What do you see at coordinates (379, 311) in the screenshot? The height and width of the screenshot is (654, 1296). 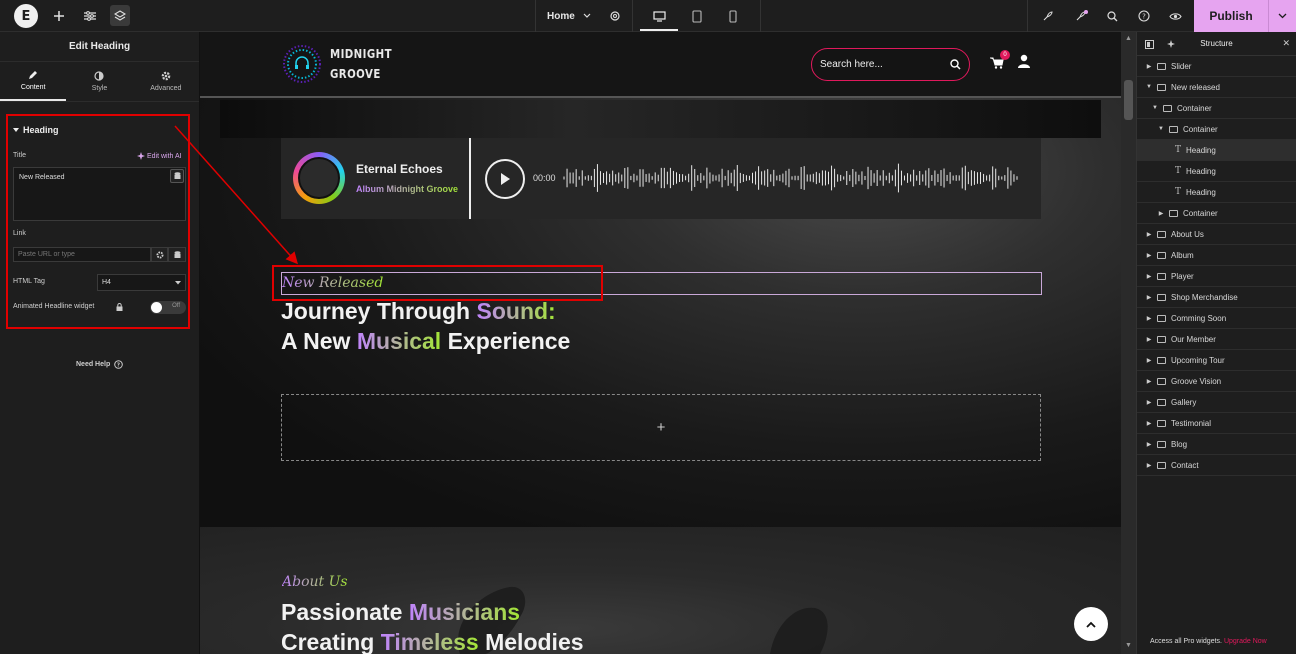 I see `hero-text: Journey Through` at bounding box center [379, 311].